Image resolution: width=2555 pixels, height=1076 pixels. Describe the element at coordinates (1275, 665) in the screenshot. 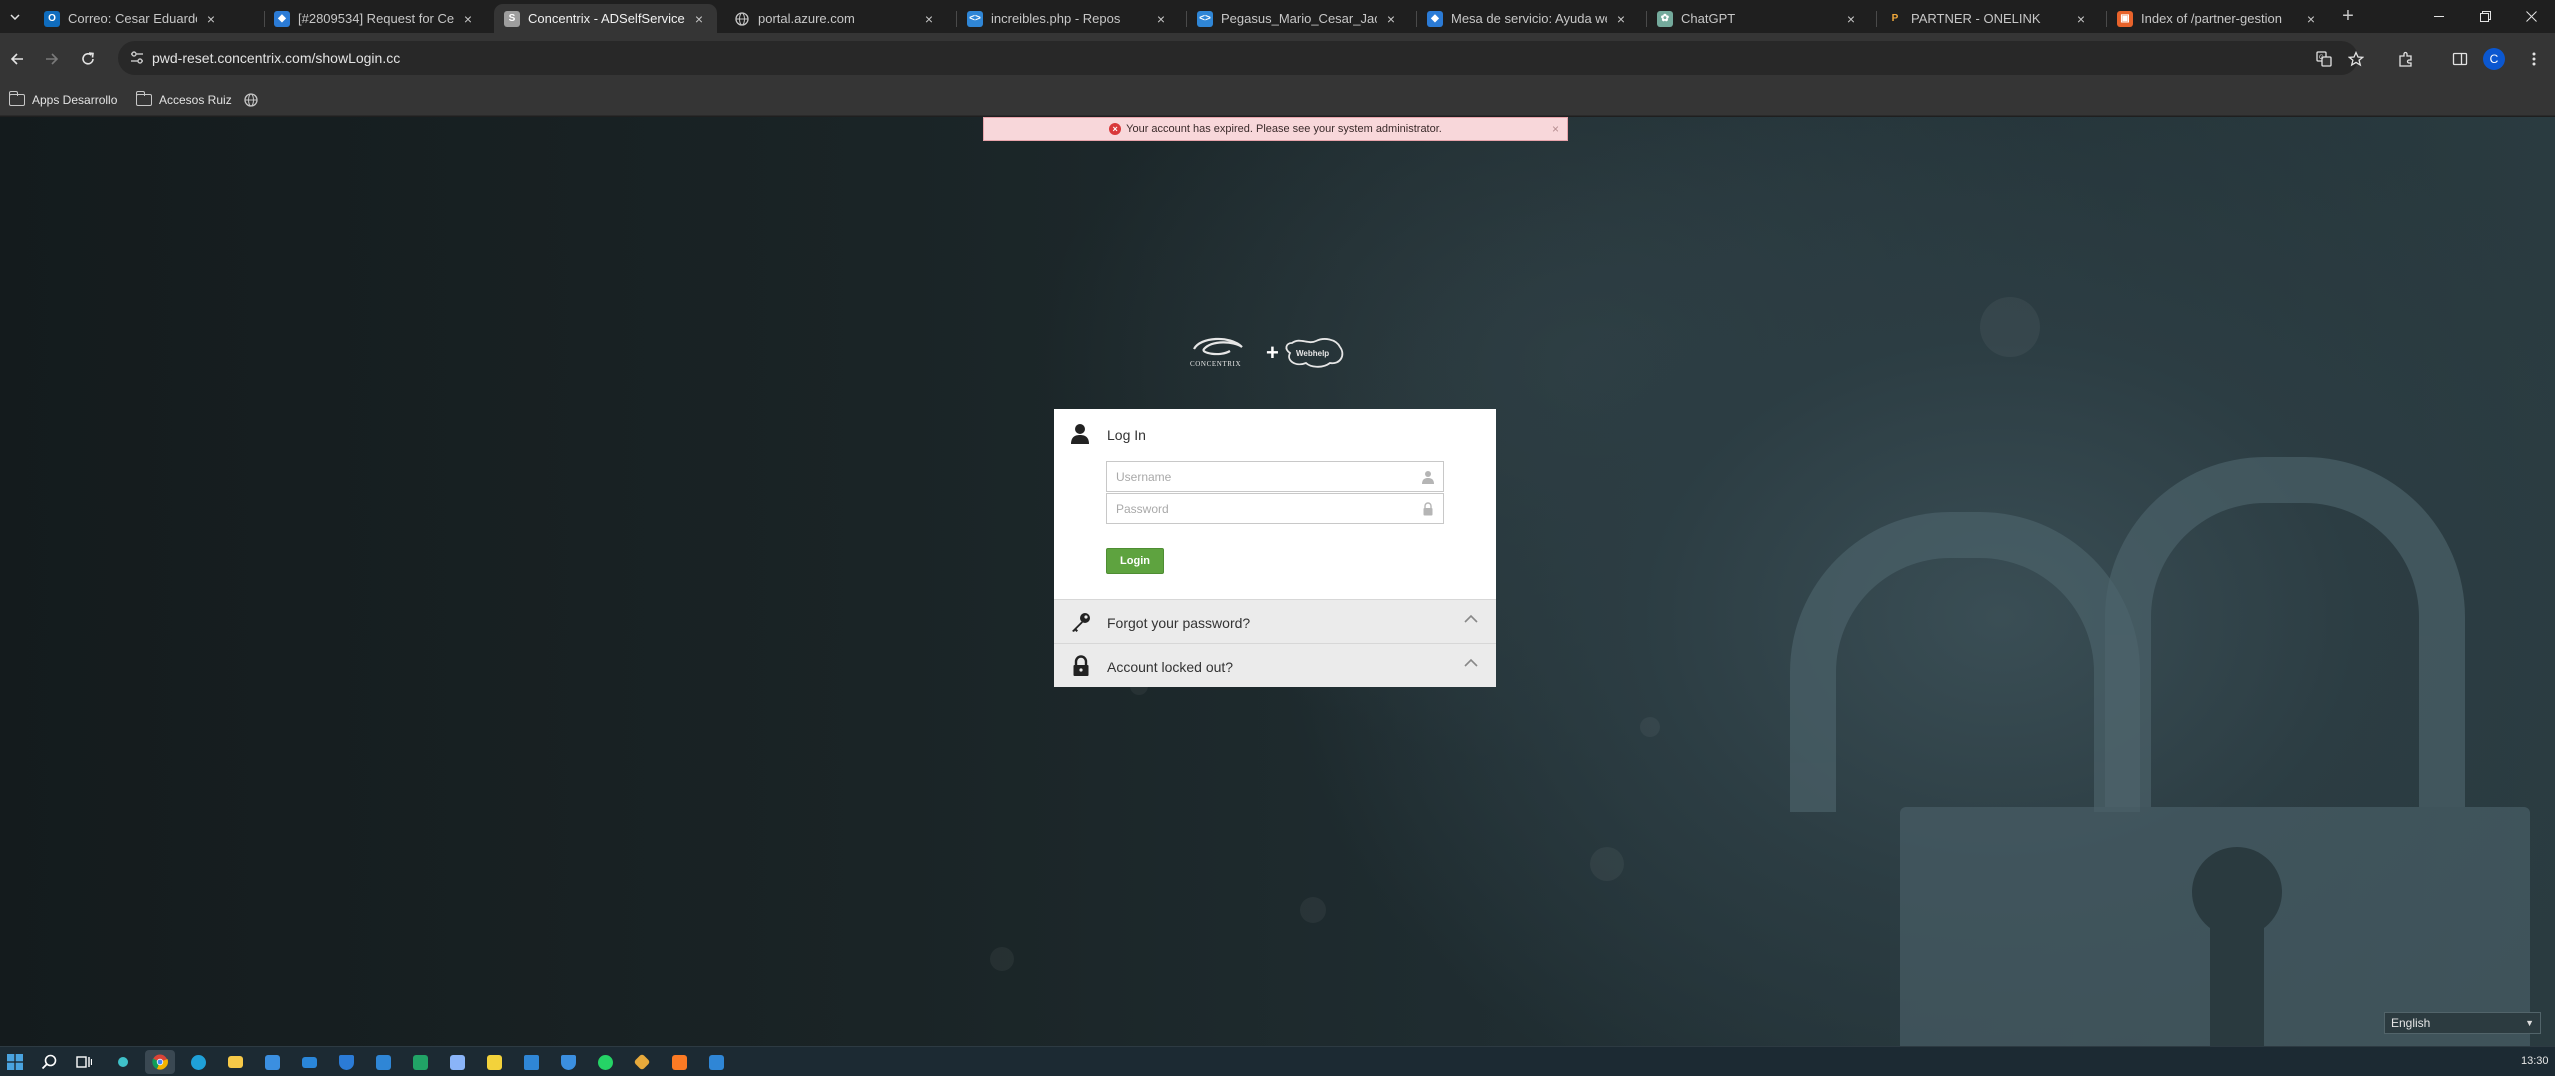

I see `account-locked-accordion: Account locked out?` at that location.